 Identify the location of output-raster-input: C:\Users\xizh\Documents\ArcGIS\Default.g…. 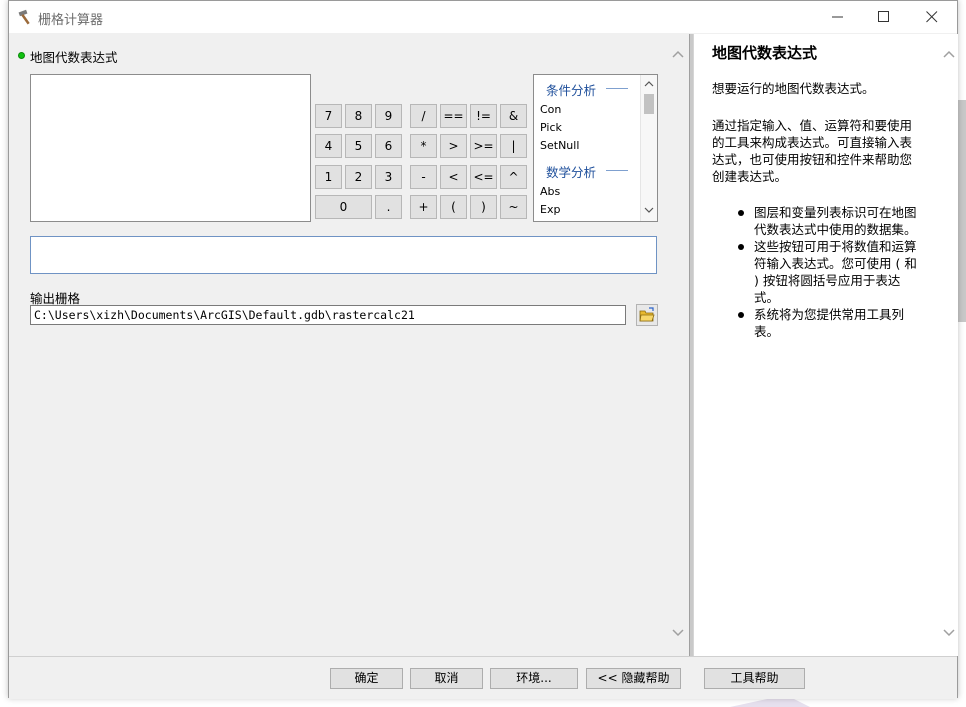
(328, 315).